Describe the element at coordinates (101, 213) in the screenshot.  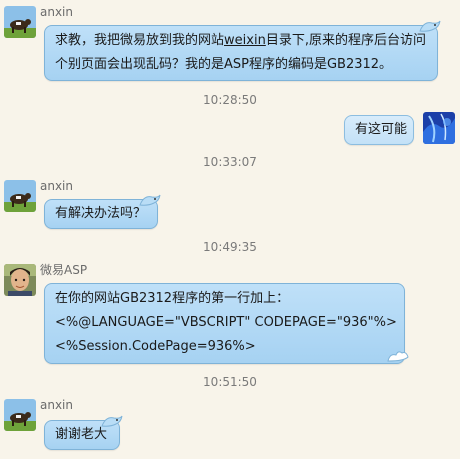
I see `message-line: 有解决办法吗？` at that location.